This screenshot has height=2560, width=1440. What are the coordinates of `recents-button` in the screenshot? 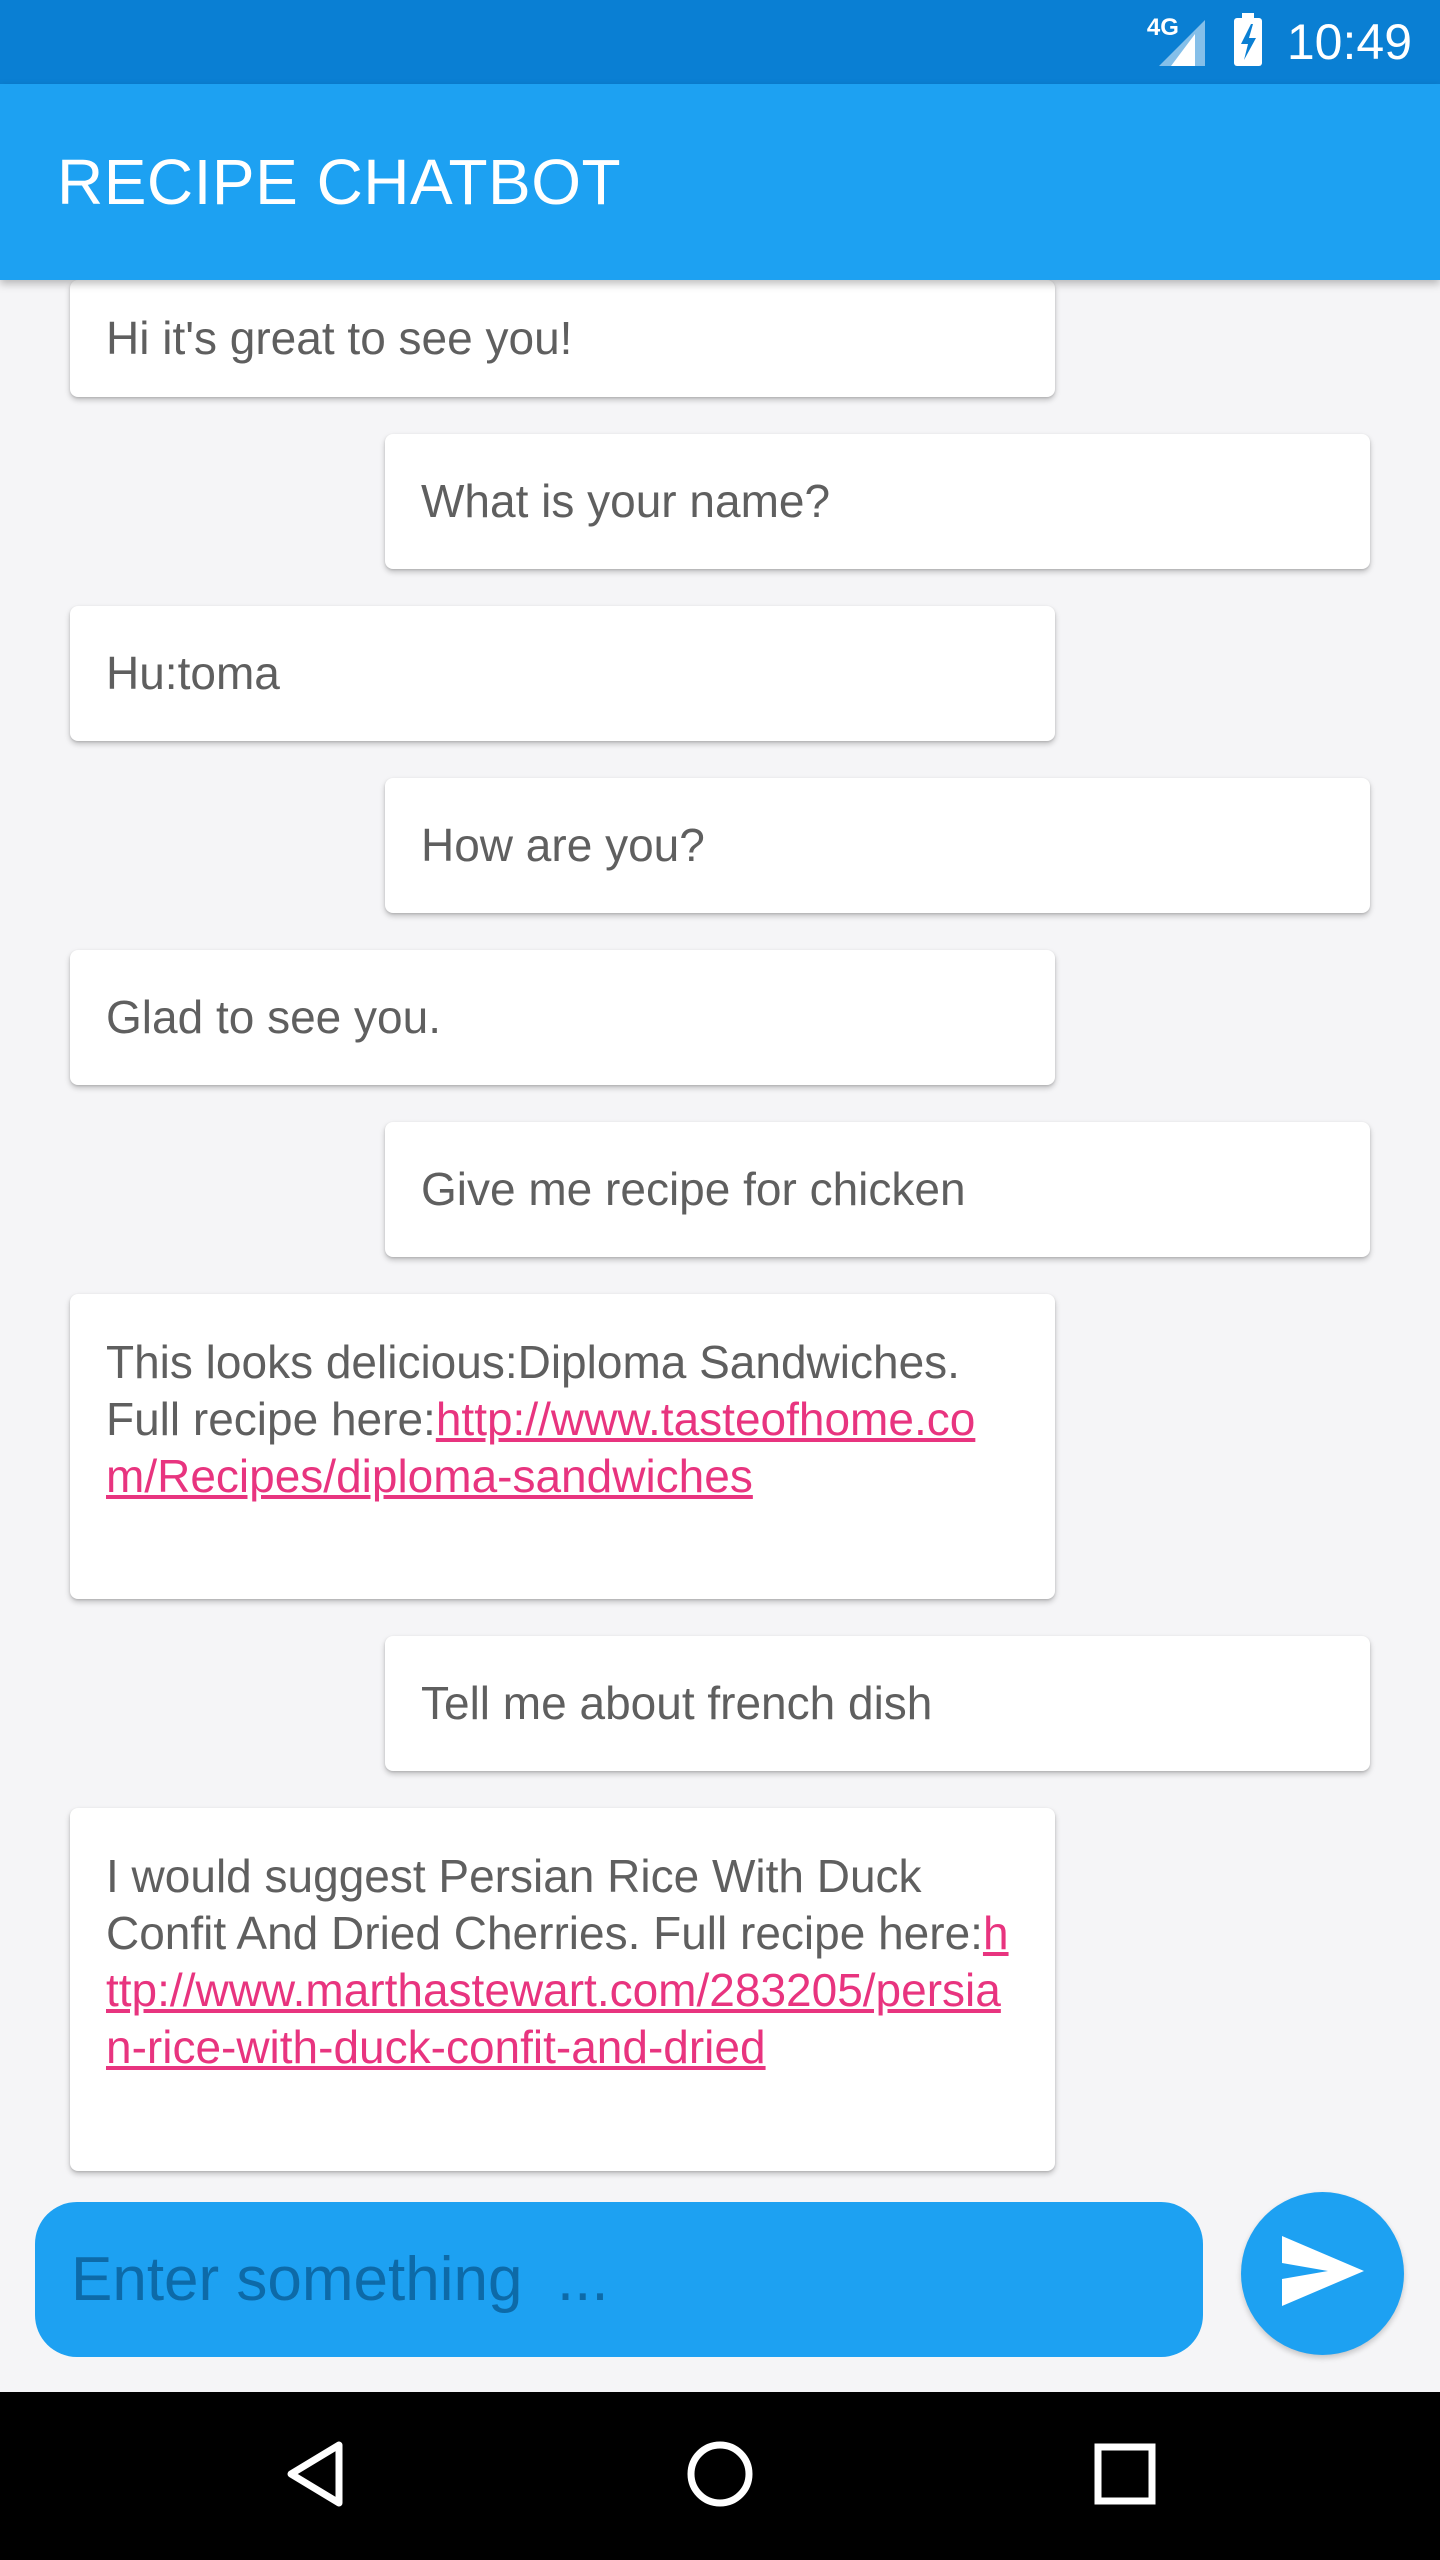 It's located at (1125, 2476).